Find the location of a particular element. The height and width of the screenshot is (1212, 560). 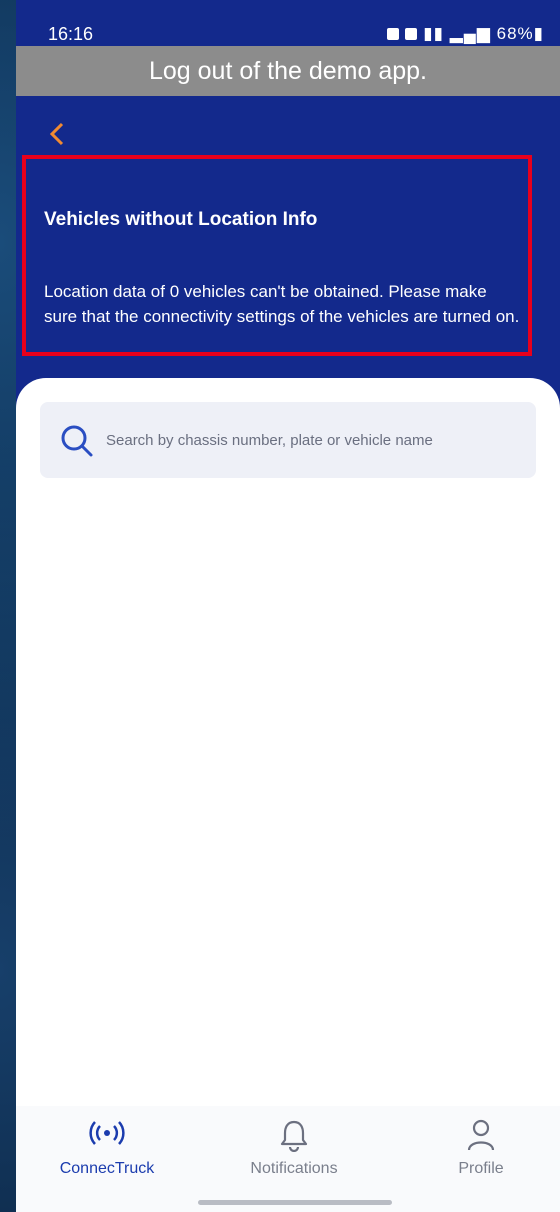

status-time: 16:16 is located at coordinates (71, 34).